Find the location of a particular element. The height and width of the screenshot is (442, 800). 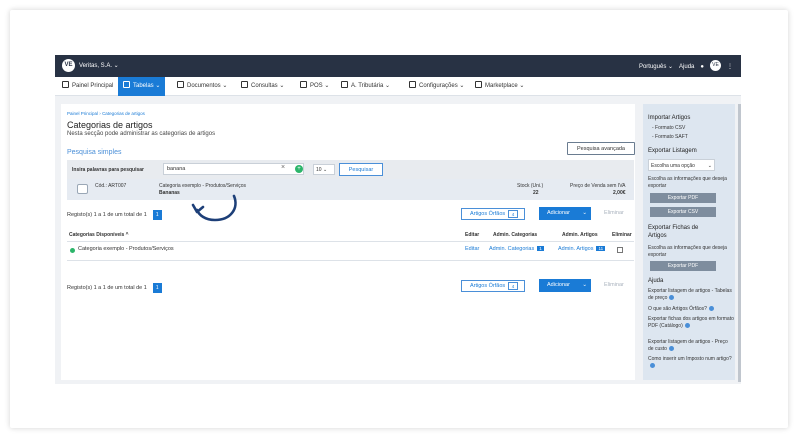

image-placeholder-icon is located at coordinates (82, 189).